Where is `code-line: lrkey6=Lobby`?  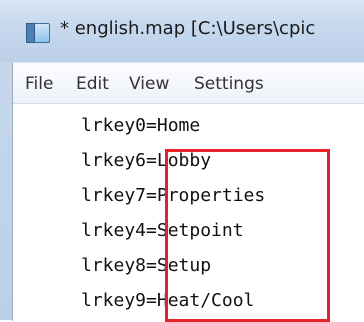 code-line: lrkey6=Lobby is located at coordinates (146, 160).